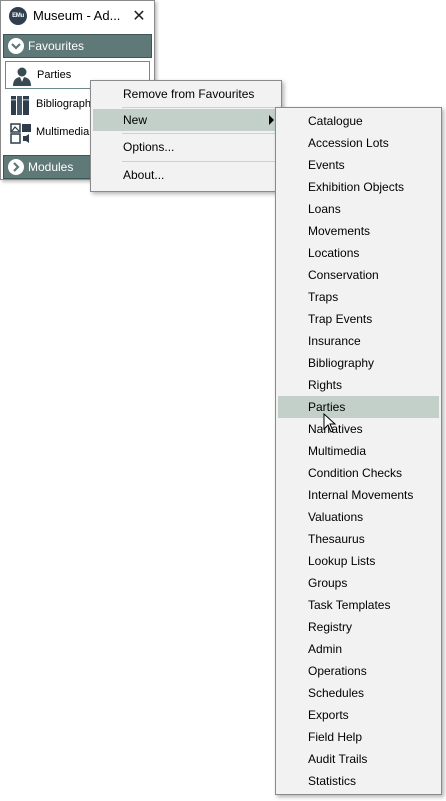 The height and width of the screenshot is (801, 446). I want to click on submenu-item-statistics: Statistics, so click(358, 781).